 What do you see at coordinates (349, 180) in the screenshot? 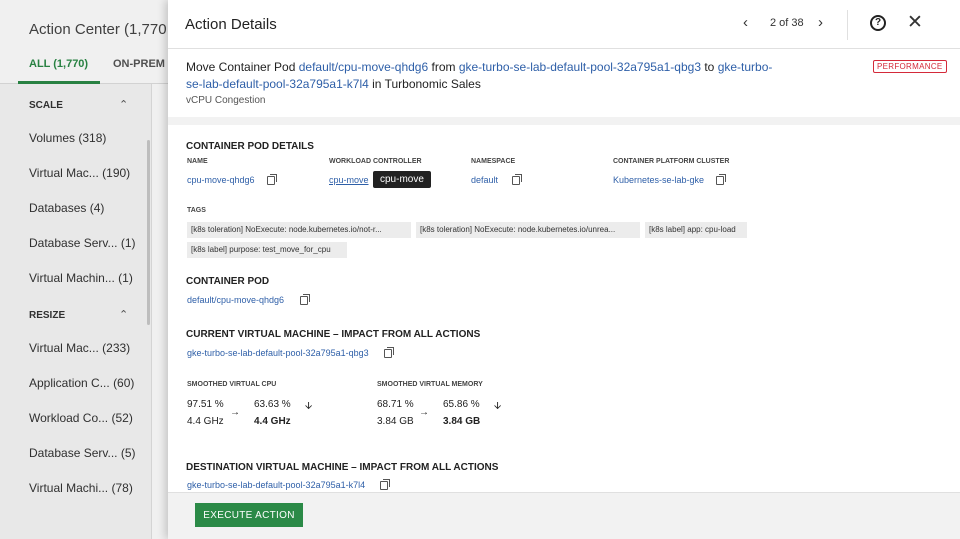
I see `controller-link: cpu-move` at bounding box center [349, 180].